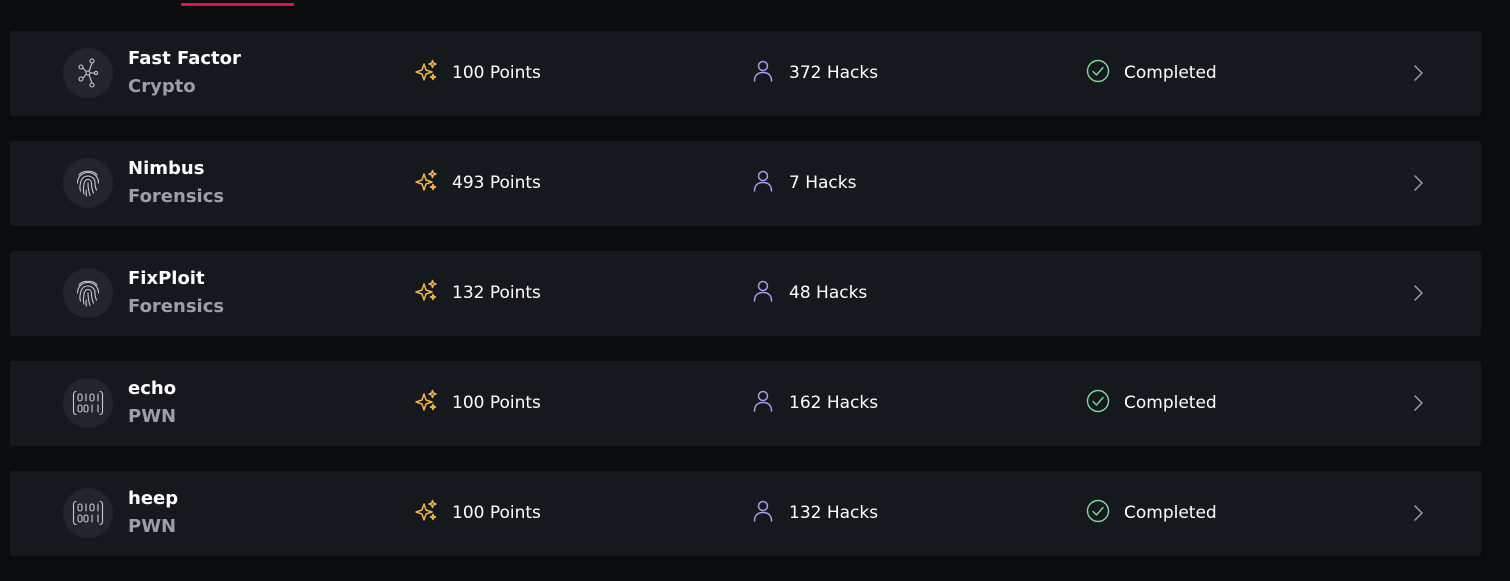  I want to click on challenge-name: echo, so click(152, 388).